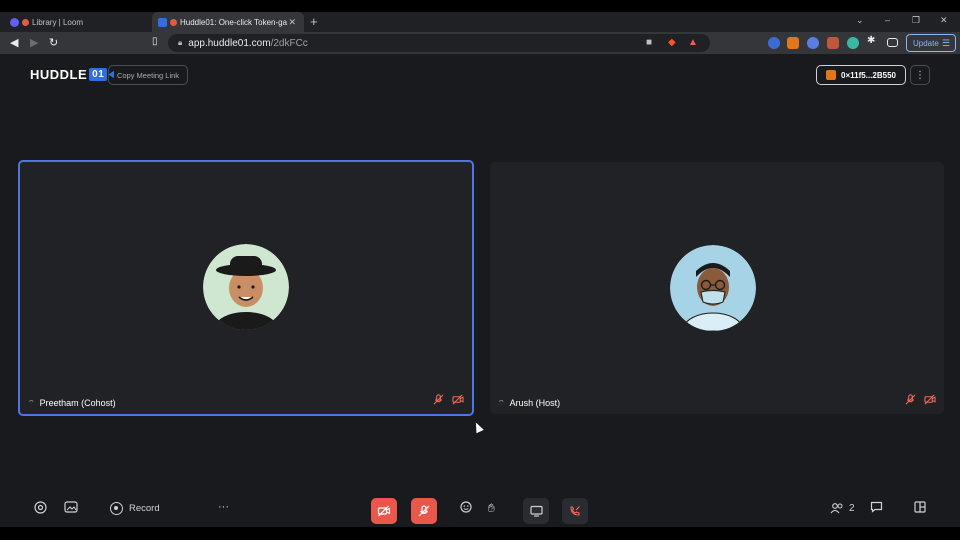 The width and height of the screenshot is (960, 540). I want to click on loom-icon, so click(14, 22).